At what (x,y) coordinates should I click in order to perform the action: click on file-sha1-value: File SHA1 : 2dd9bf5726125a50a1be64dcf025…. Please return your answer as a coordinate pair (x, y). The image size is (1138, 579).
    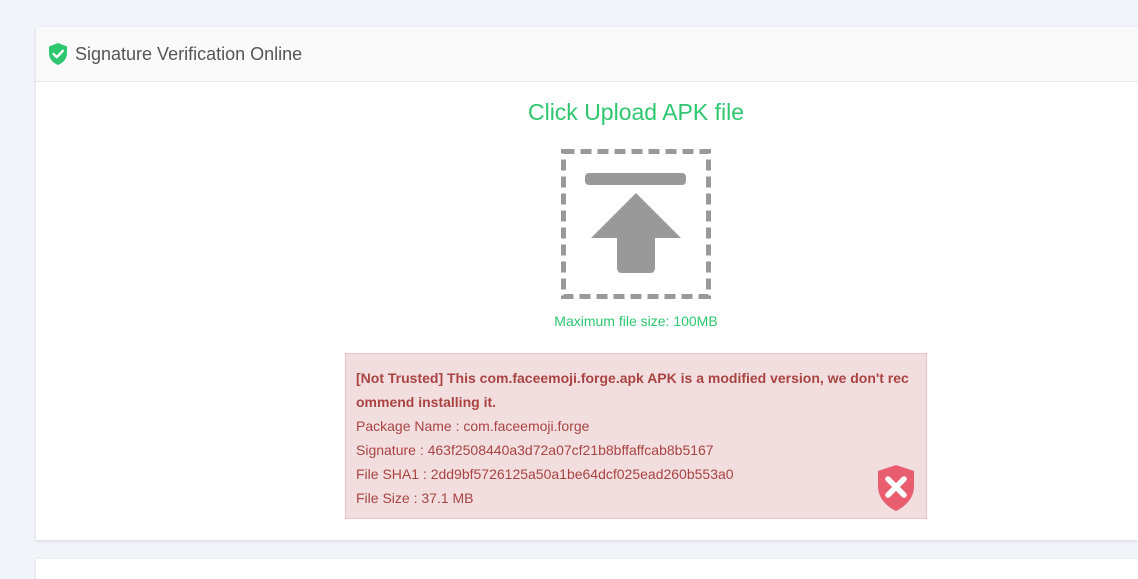
    Looking at the image, I should click on (545, 474).